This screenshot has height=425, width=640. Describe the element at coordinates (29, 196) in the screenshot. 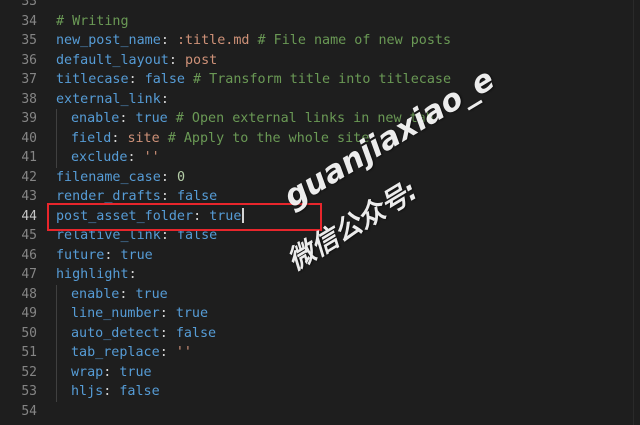

I see `line-number: 43` at that location.